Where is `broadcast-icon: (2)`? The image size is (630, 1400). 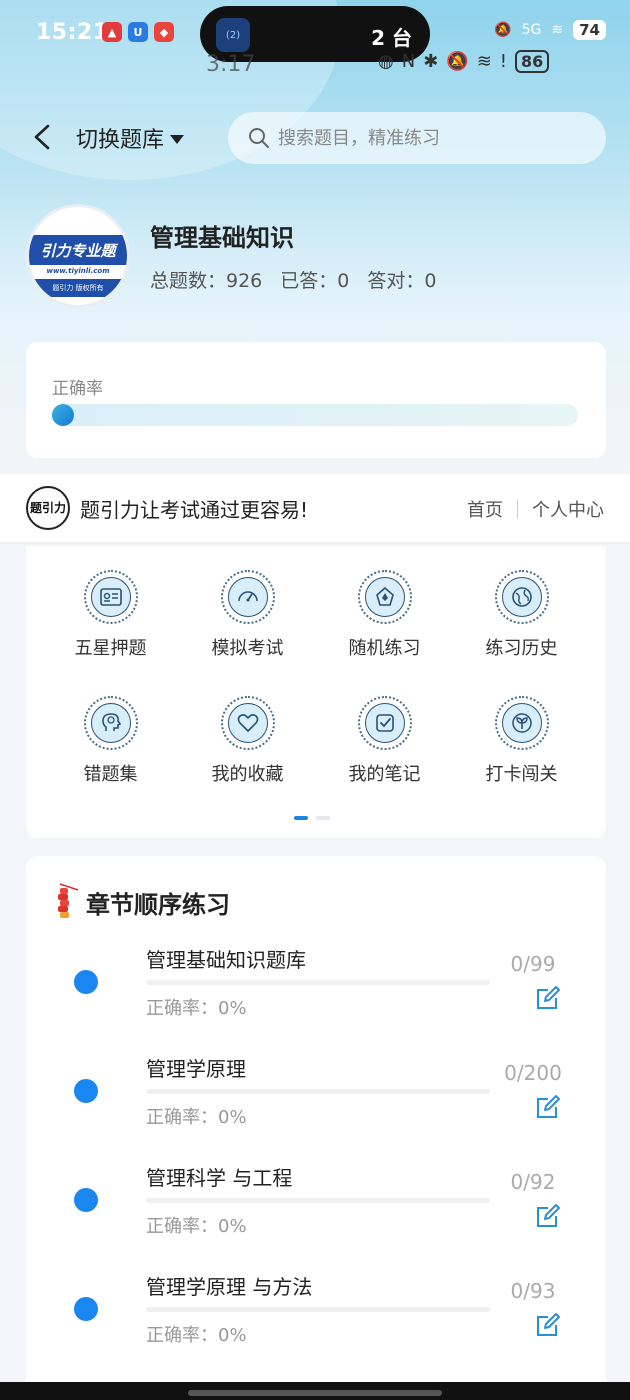 broadcast-icon: (2) is located at coordinates (233, 35).